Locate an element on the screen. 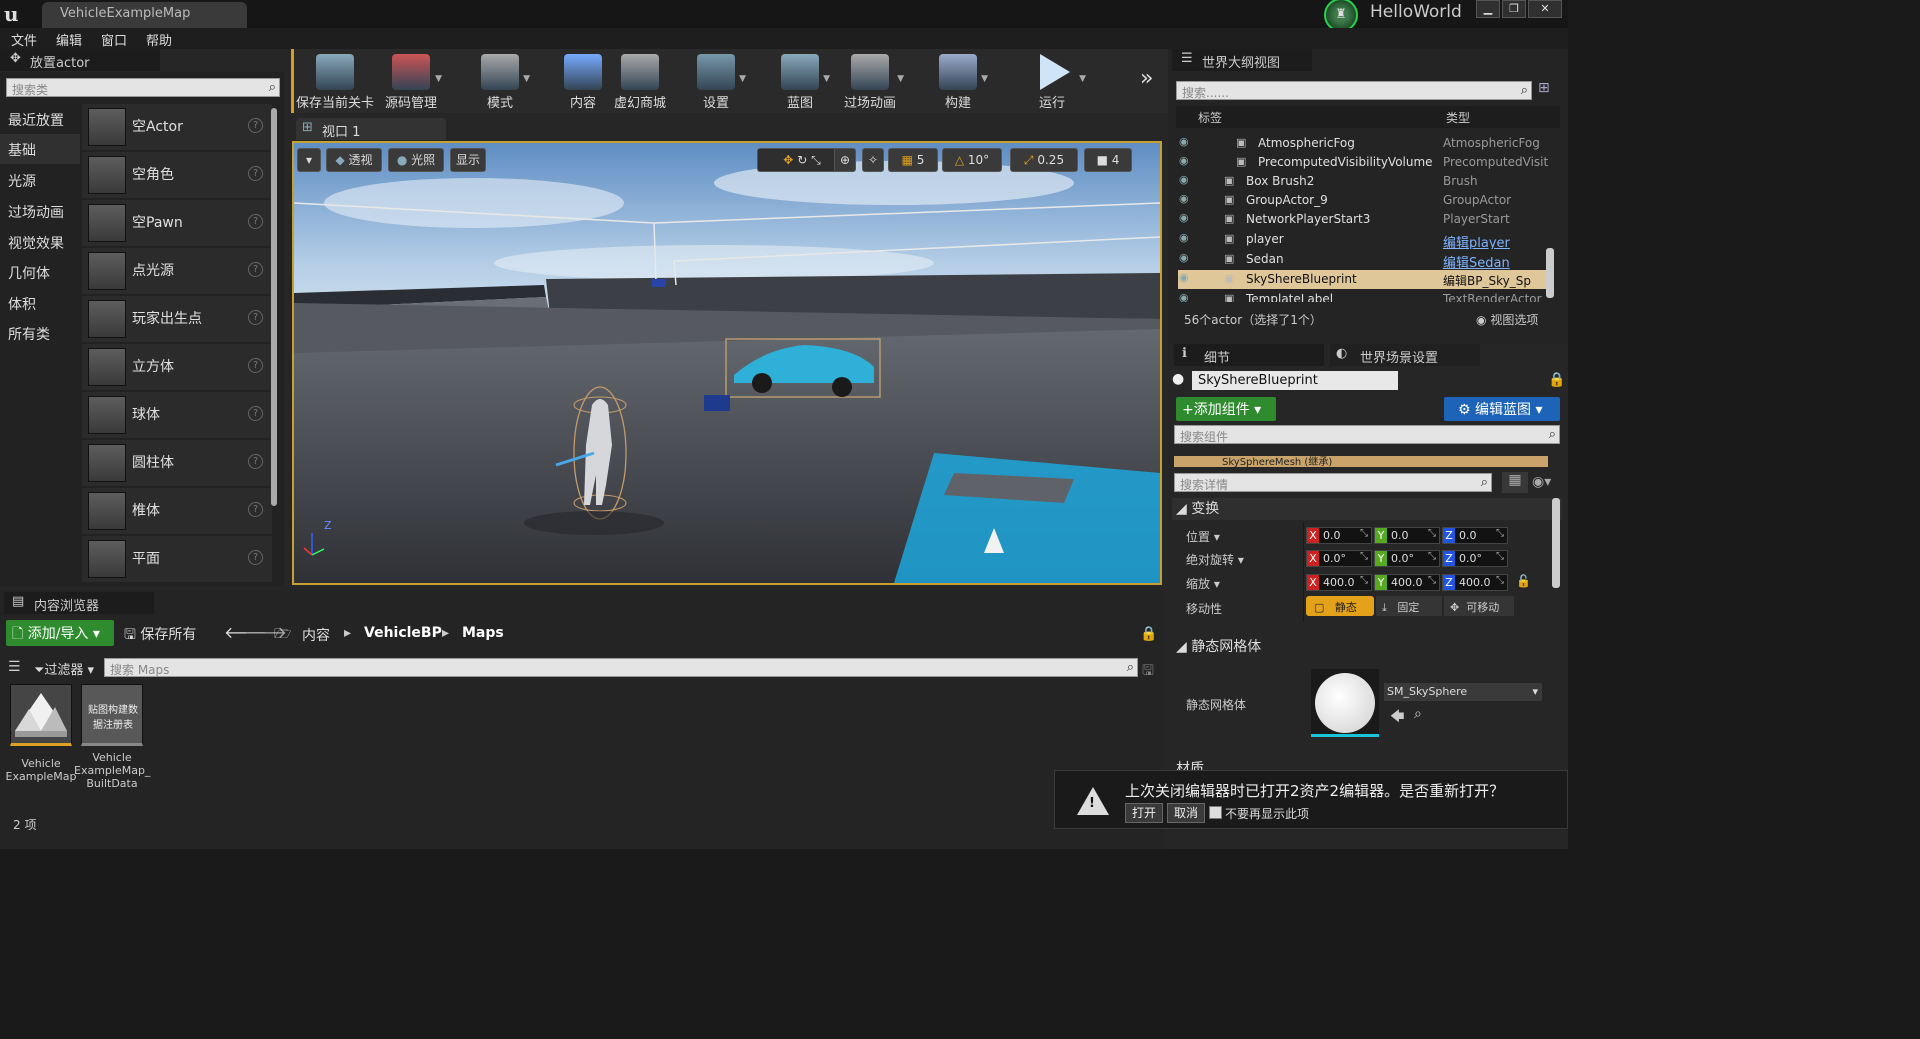 The image size is (1920, 1039). place-item-empty-character: 空角色? is located at coordinates (177, 175).